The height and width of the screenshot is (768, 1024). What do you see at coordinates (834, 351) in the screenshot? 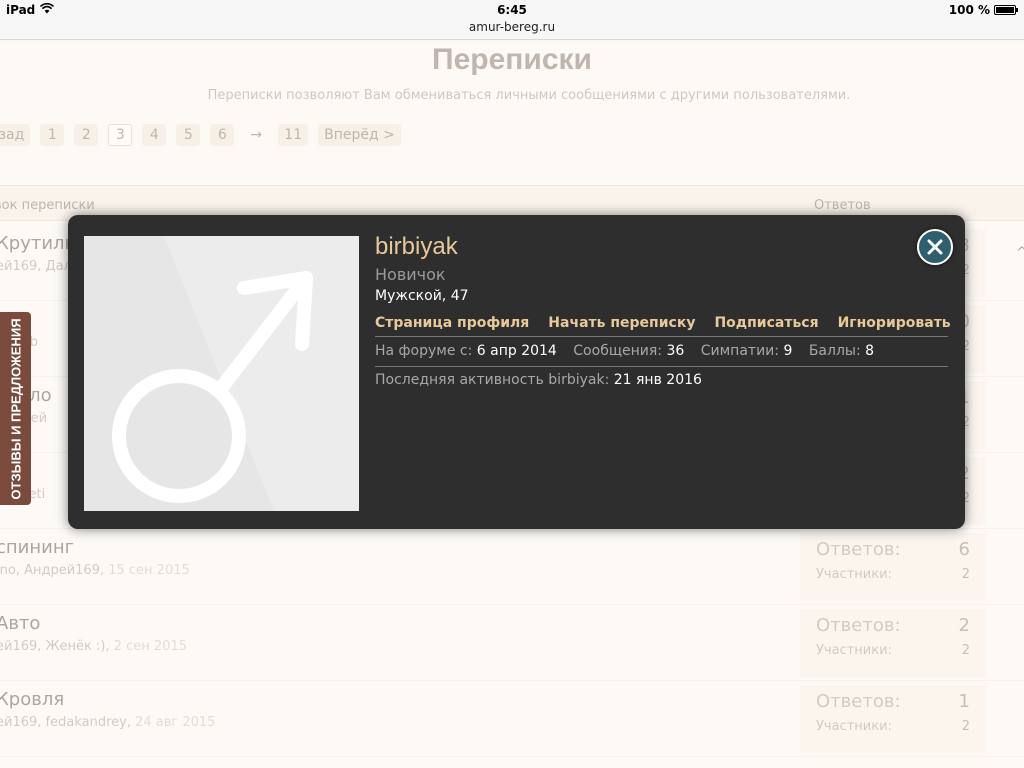
I see `points-label: Баллы:` at bounding box center [834, 351].